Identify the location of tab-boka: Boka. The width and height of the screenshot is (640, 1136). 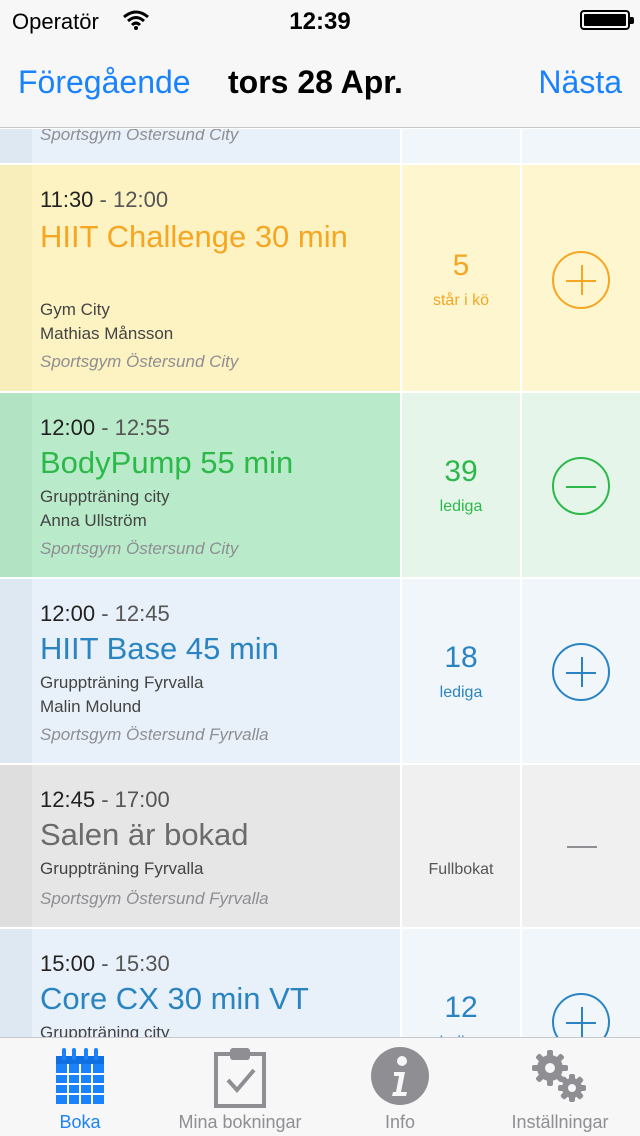
(80, 1087).